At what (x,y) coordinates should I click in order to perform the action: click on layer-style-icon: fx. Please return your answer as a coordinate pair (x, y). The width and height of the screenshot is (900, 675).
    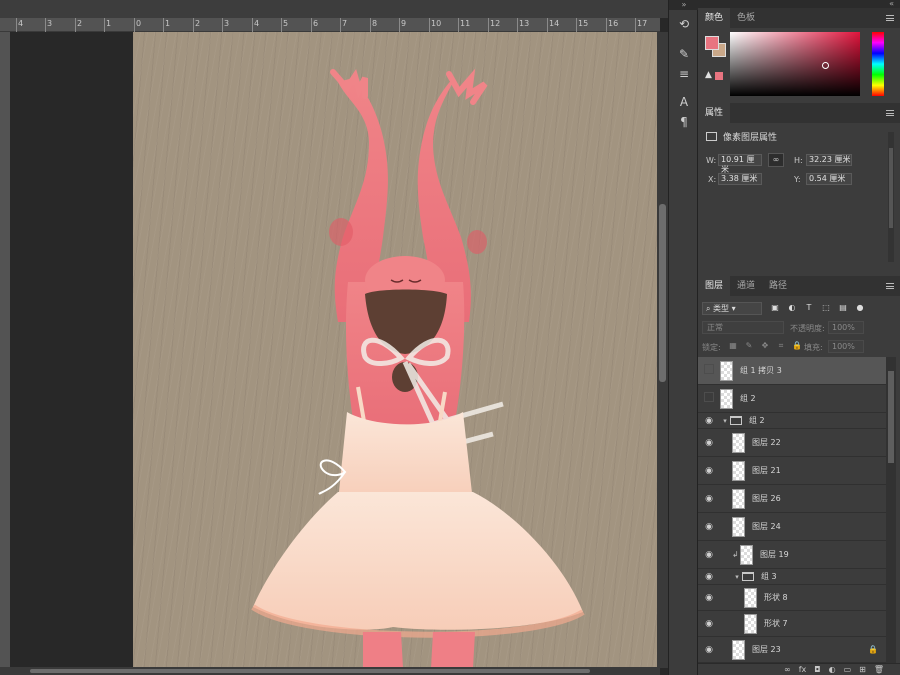
    Looking at the image, I should click on (803, 669).